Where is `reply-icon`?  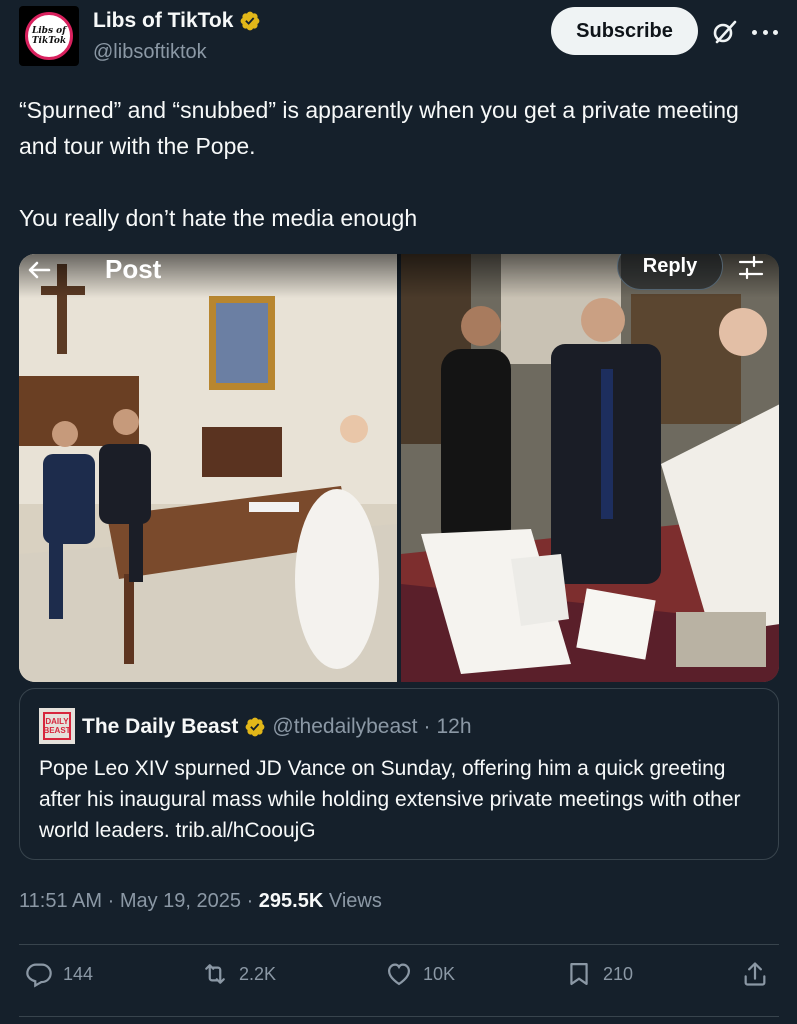 reply-icon is located at coordinates (39, 975).